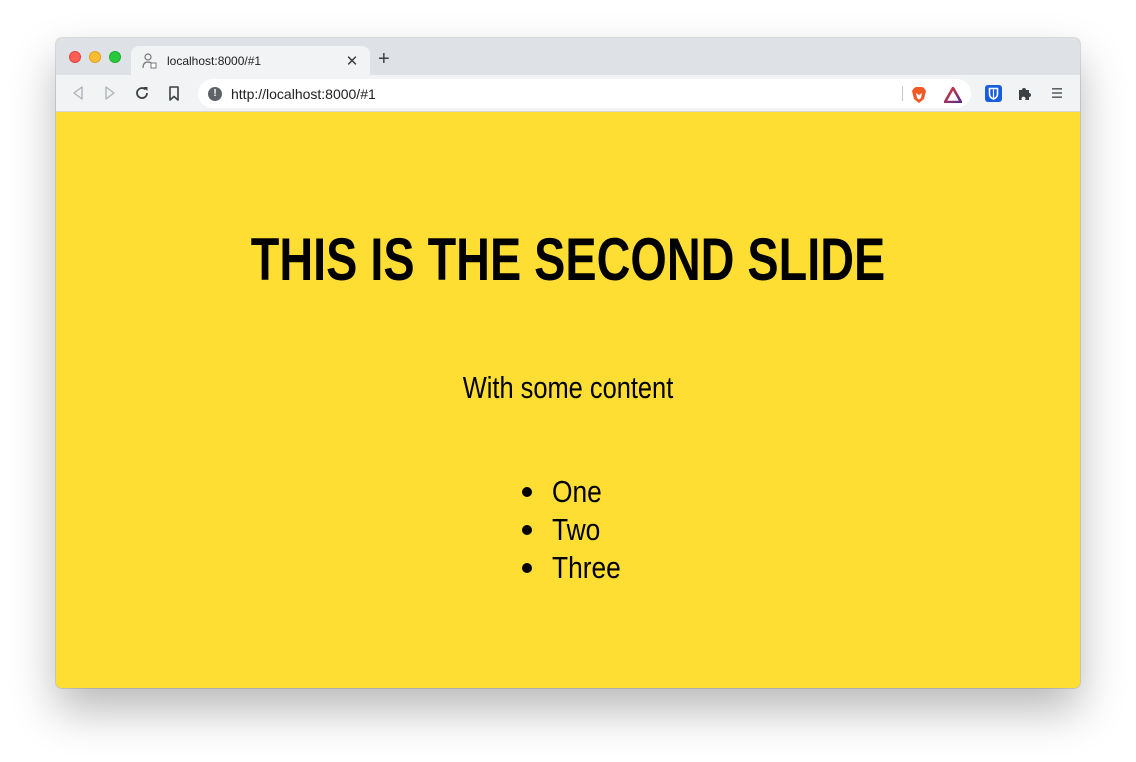 This screenshot has height=762, width=1136. Describe the element at coordinates (142, 93) in the screenshot. I see `reload-icon` at that location.